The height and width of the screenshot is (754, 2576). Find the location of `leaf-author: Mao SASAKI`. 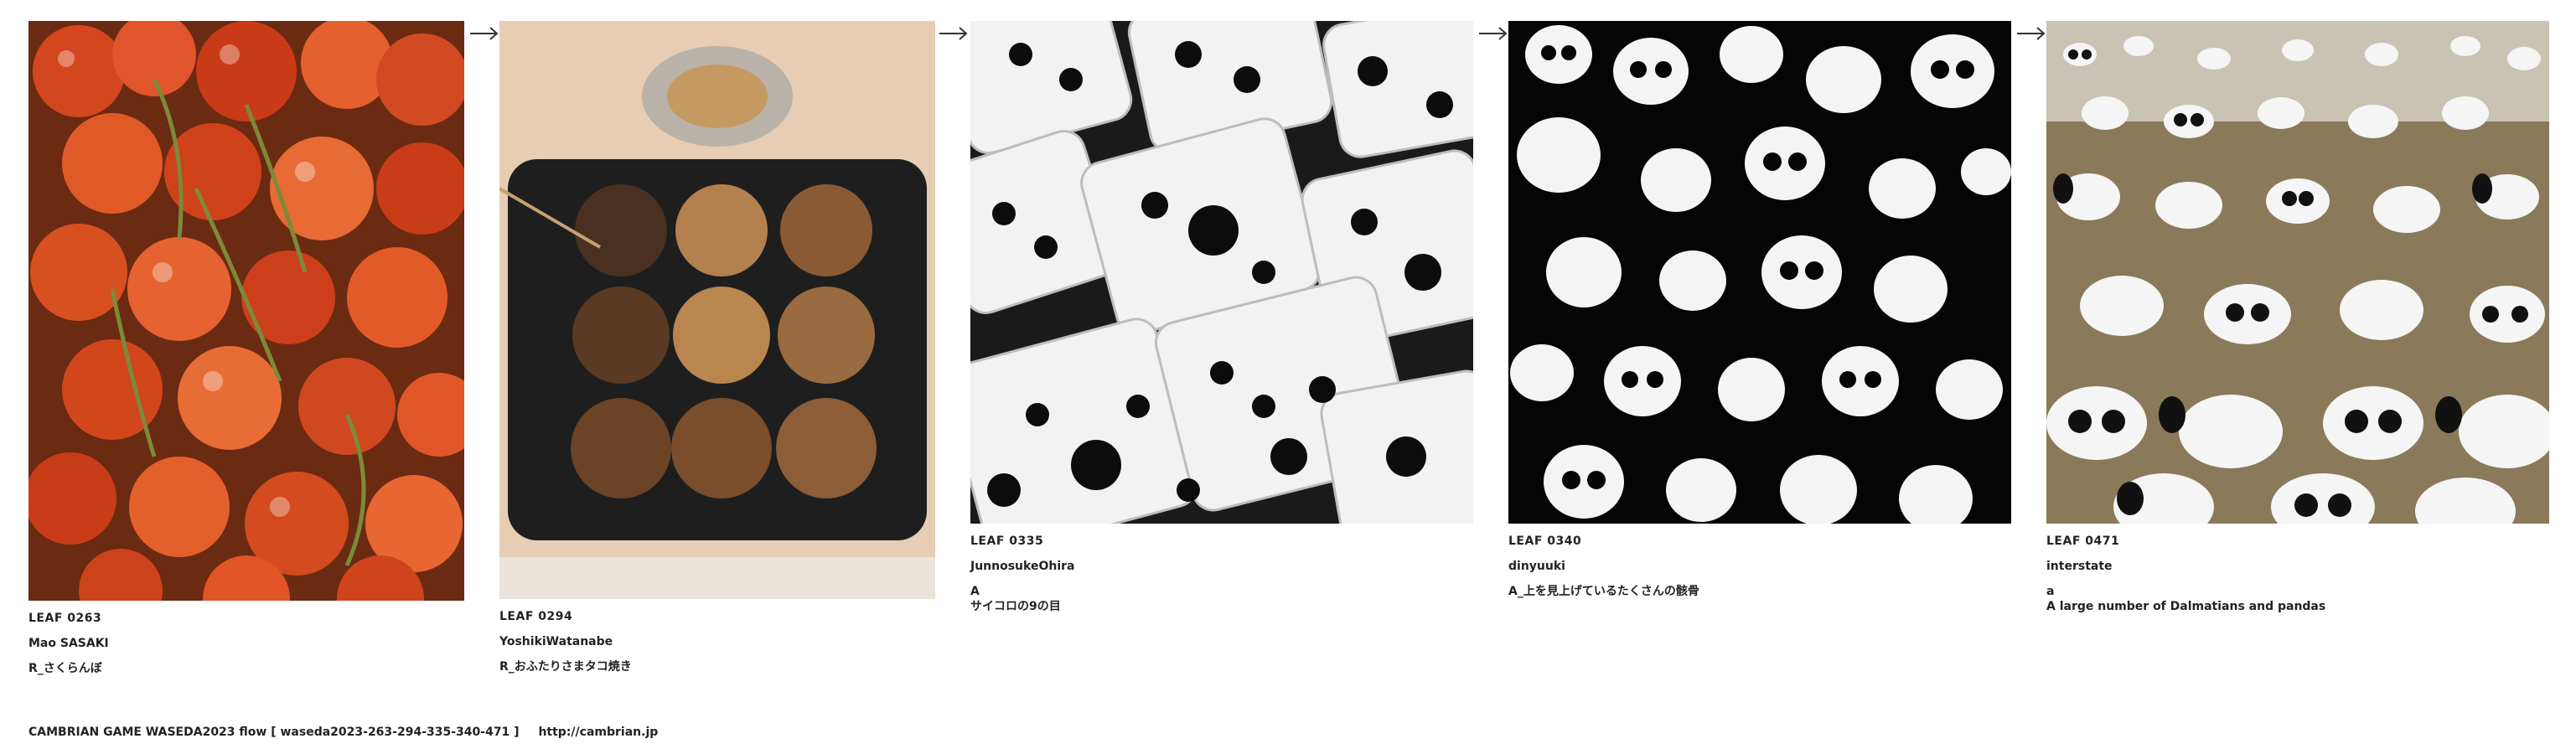

leaf-author: Mao SASAKI is located at coordinates (68, 643).